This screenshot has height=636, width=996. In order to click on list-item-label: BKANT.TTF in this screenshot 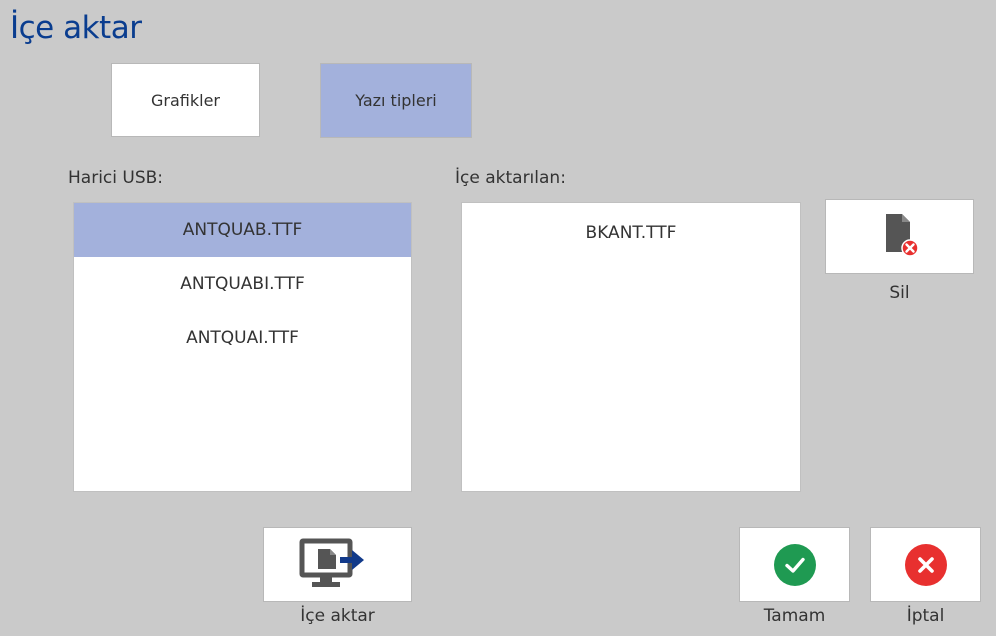, I will do `click(631, 233)`.